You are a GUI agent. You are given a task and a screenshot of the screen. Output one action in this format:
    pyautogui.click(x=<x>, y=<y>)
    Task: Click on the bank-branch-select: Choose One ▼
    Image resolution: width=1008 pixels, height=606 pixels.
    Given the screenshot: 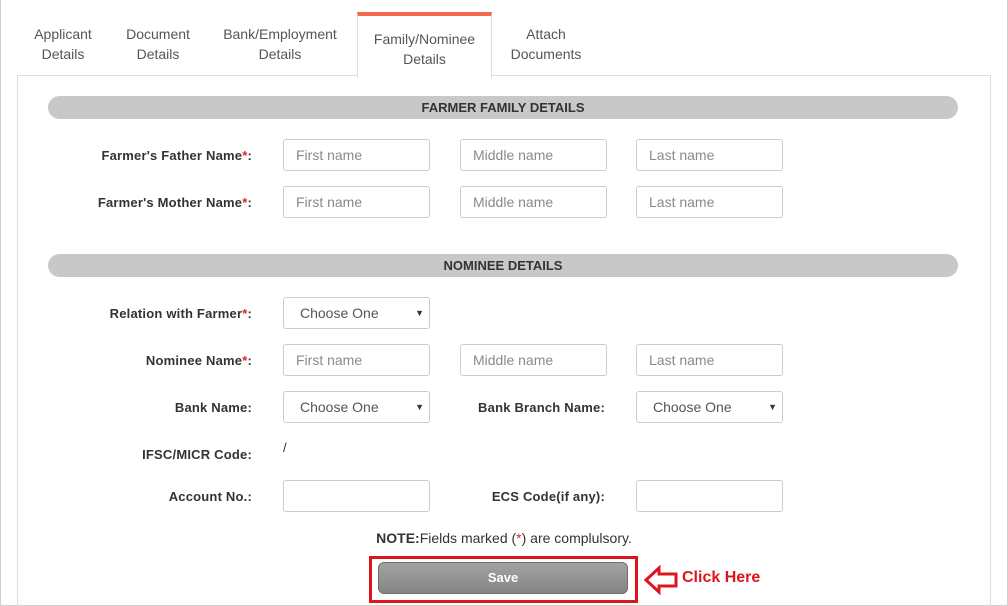 What is the action you would take?
    pyautogui.click(x=709, y=407)
    